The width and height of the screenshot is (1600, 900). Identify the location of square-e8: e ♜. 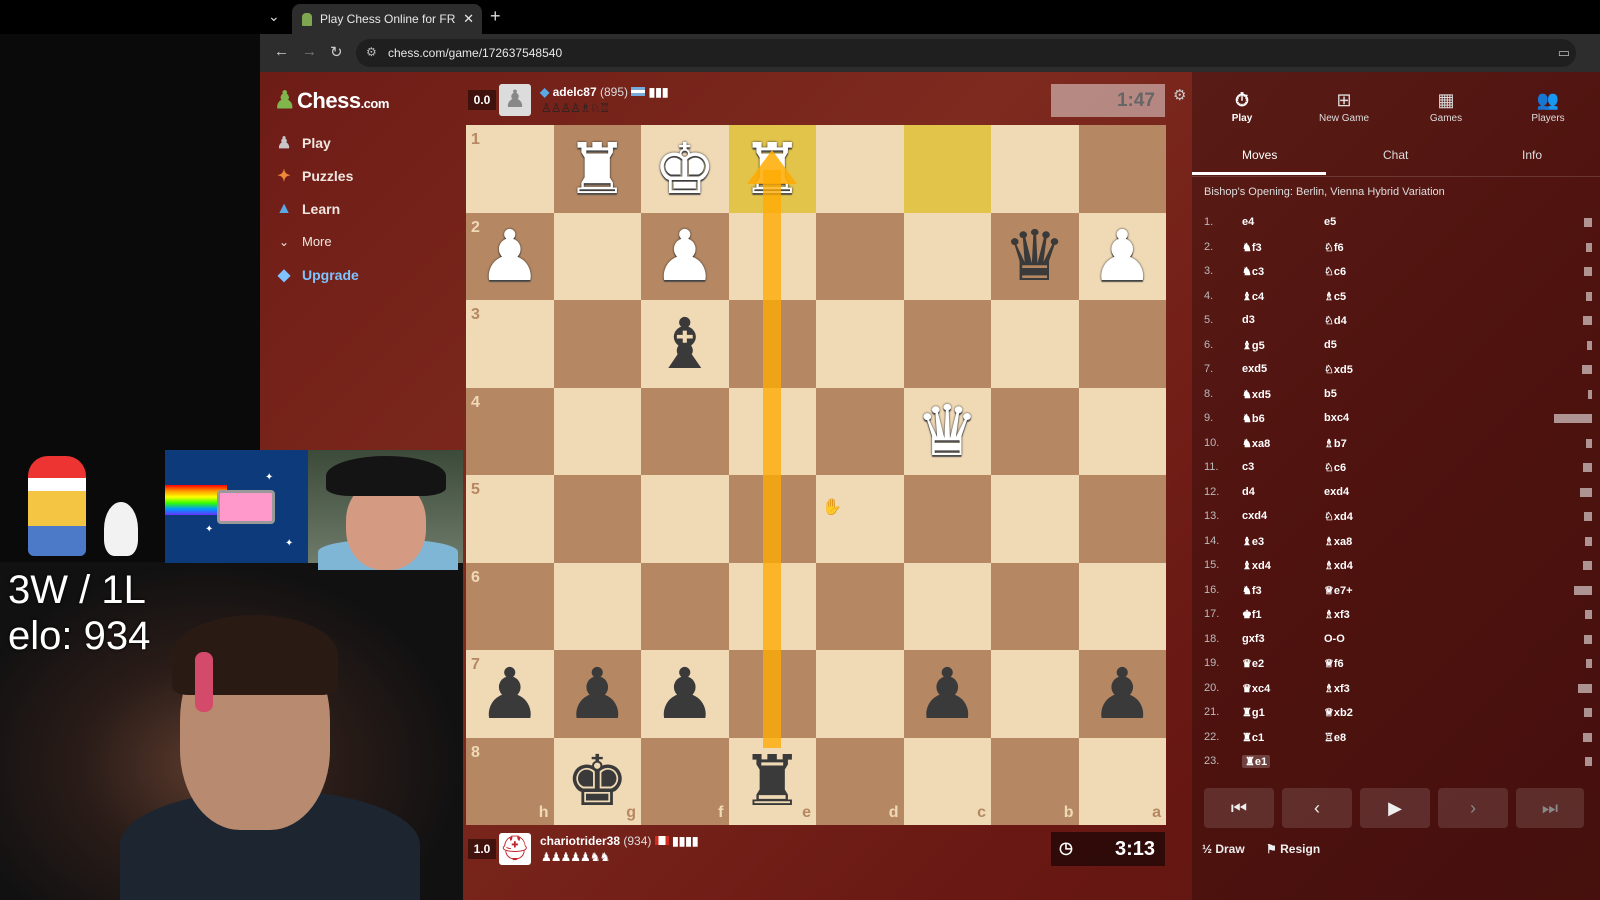
(772, 781).